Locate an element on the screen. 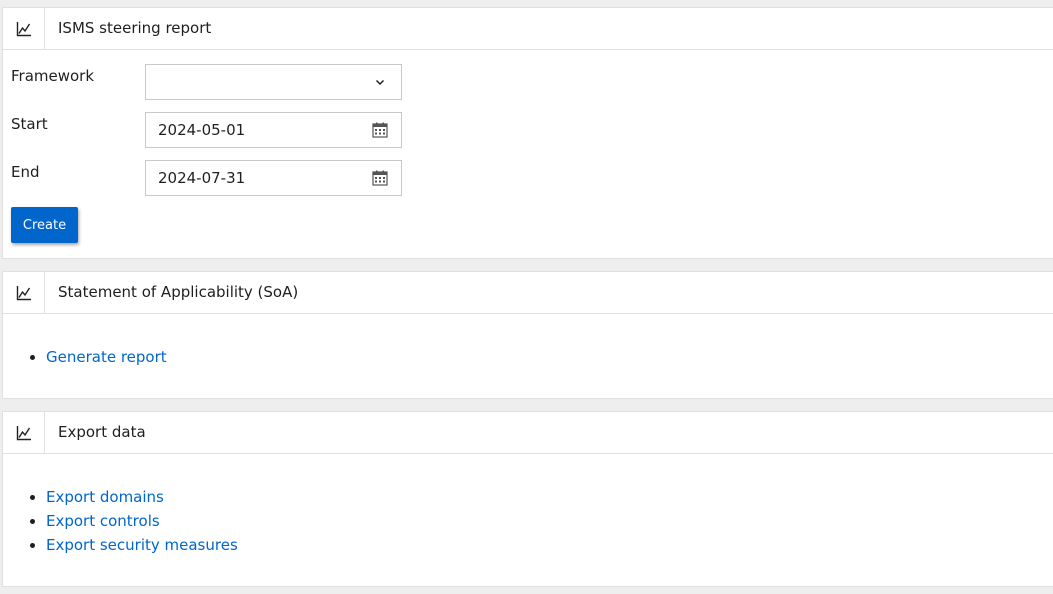  export-security-measures-link: Export security measures is located at coordinates (142, 545).